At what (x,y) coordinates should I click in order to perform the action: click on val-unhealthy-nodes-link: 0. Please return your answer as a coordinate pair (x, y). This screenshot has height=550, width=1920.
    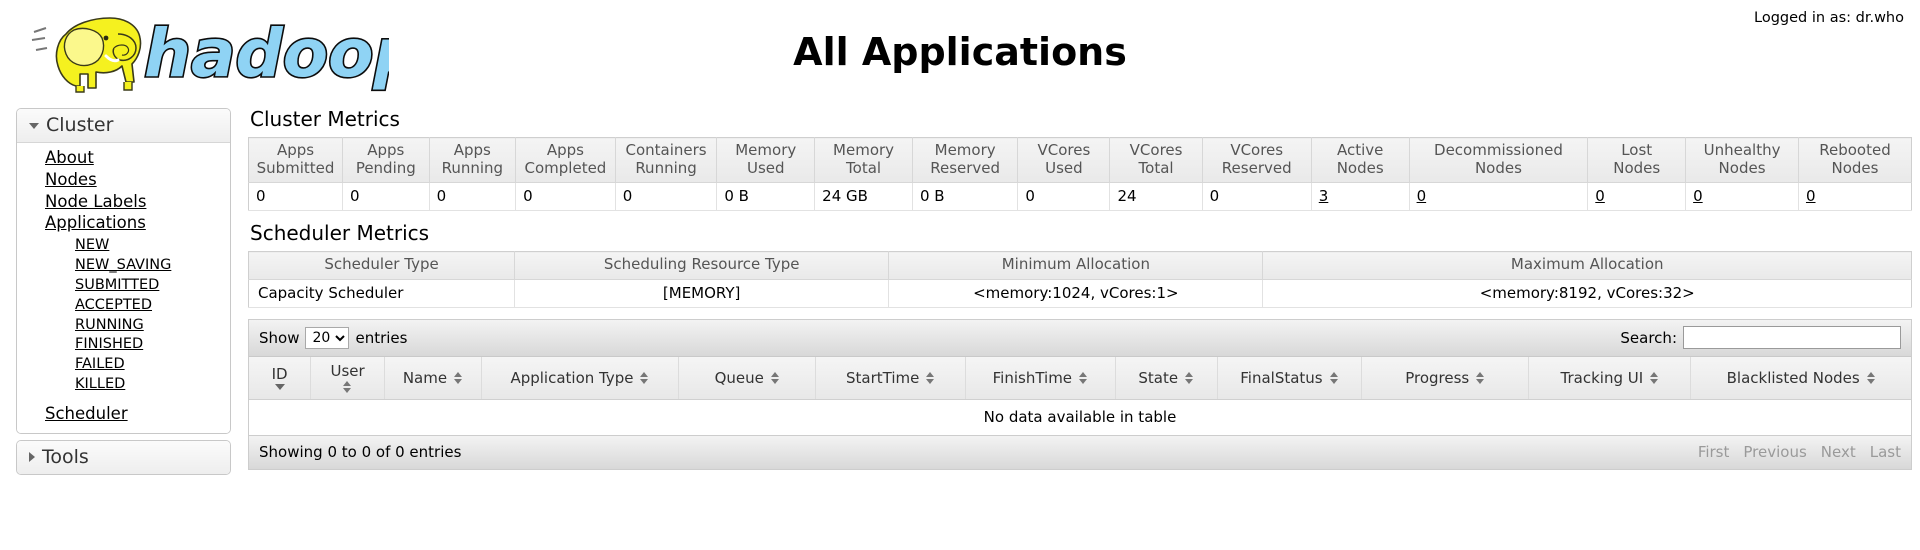
    Looking at the image, I should click on (1698, 196).